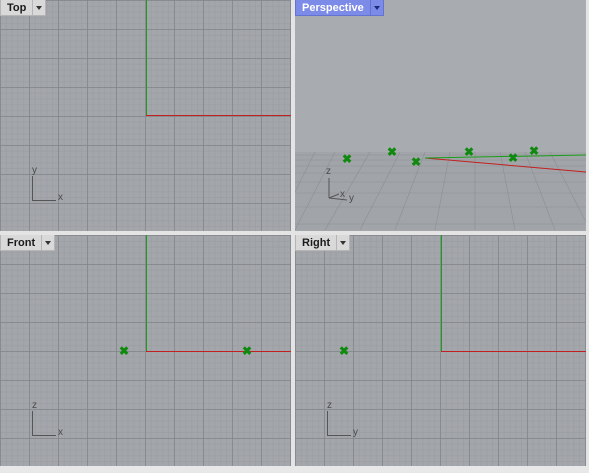 The image size is (589, 473). I want to click on viewport-tab-perspective: Perspective, so click(339, 8).